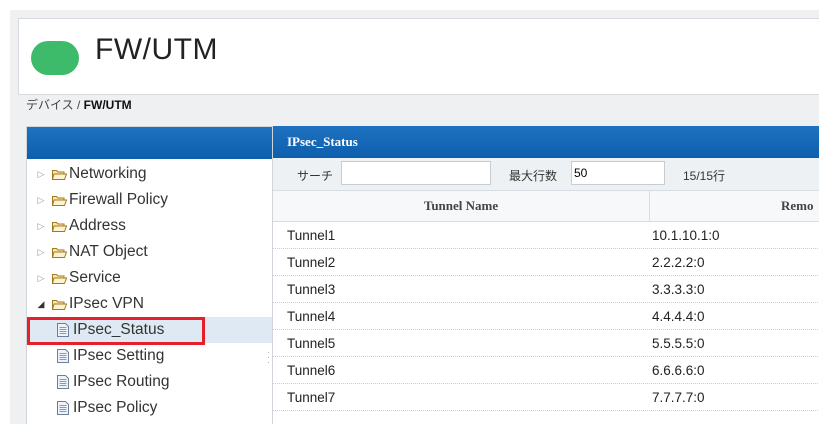 The width and height of the screenshot is (819, 424). What do you see at coordinates (678, 397) in the screenshot?
I see `remote-cell: 7.7.7.7:0` at bounding box center [678, 397].